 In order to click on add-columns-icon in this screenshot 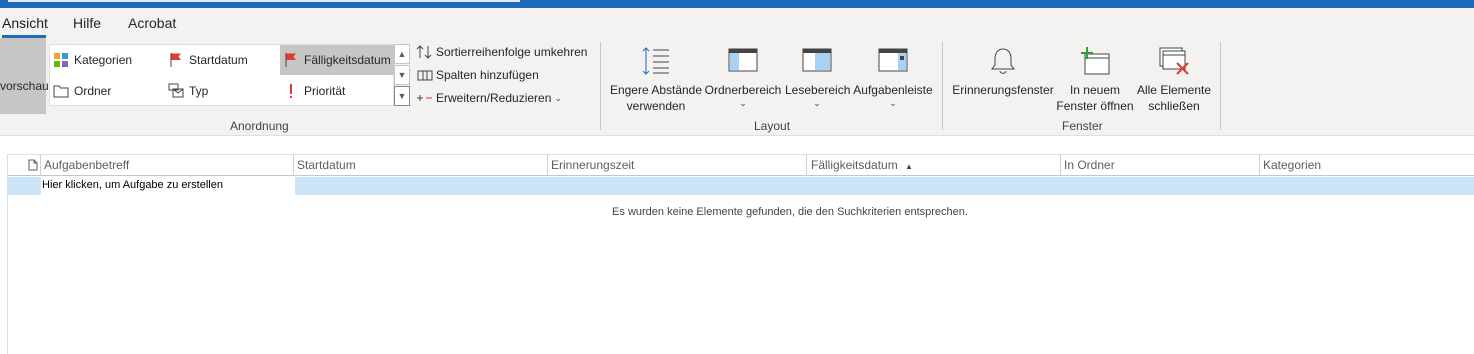, I will do `click(425, 75)`.